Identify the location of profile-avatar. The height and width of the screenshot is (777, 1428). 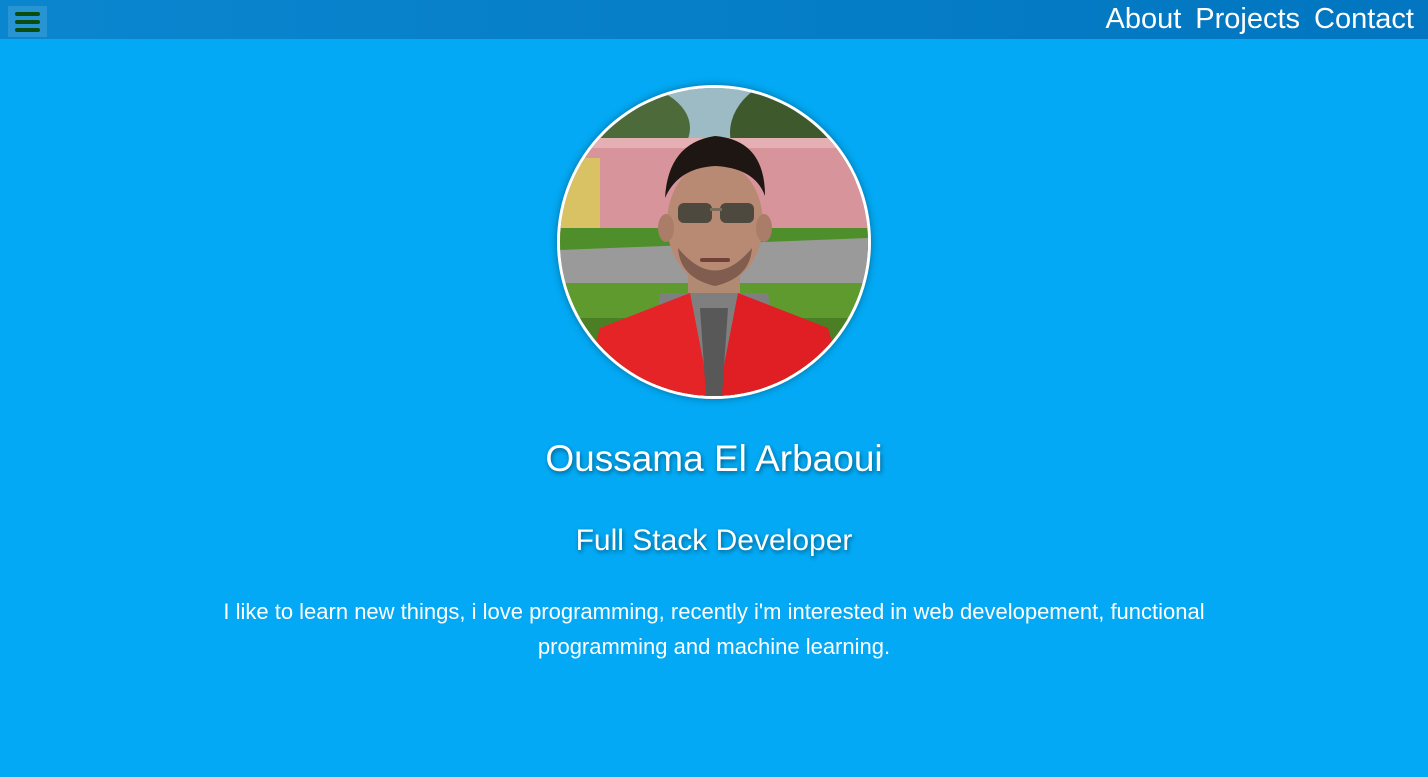
(714, 242).